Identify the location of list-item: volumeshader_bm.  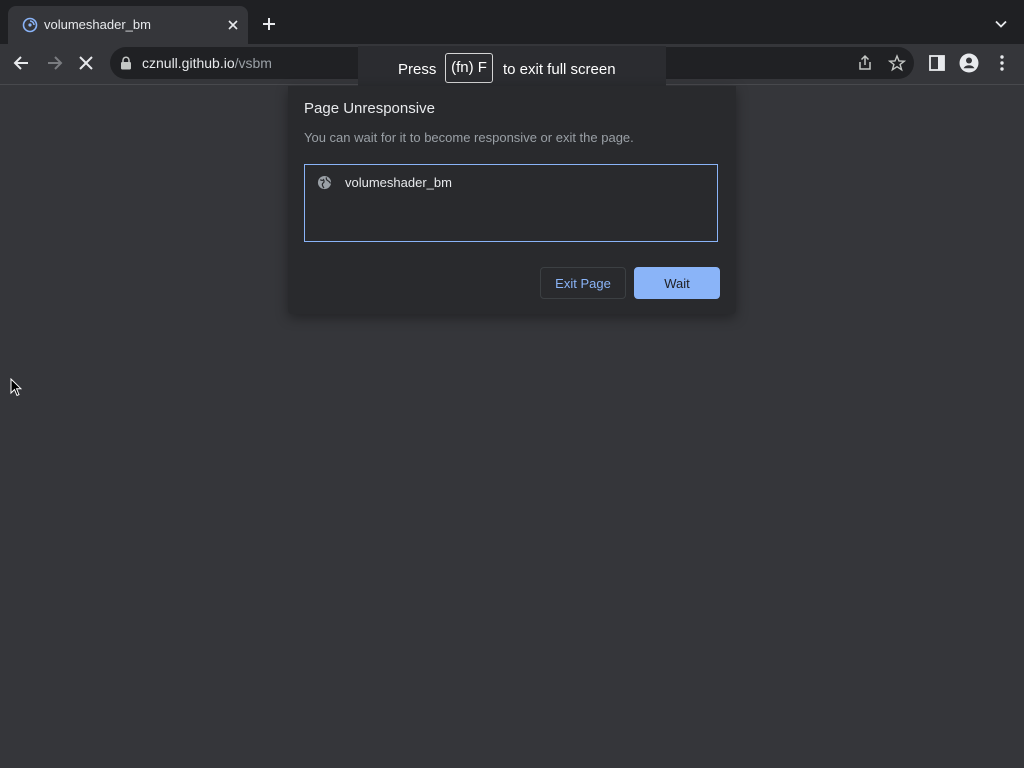
(398, 182).